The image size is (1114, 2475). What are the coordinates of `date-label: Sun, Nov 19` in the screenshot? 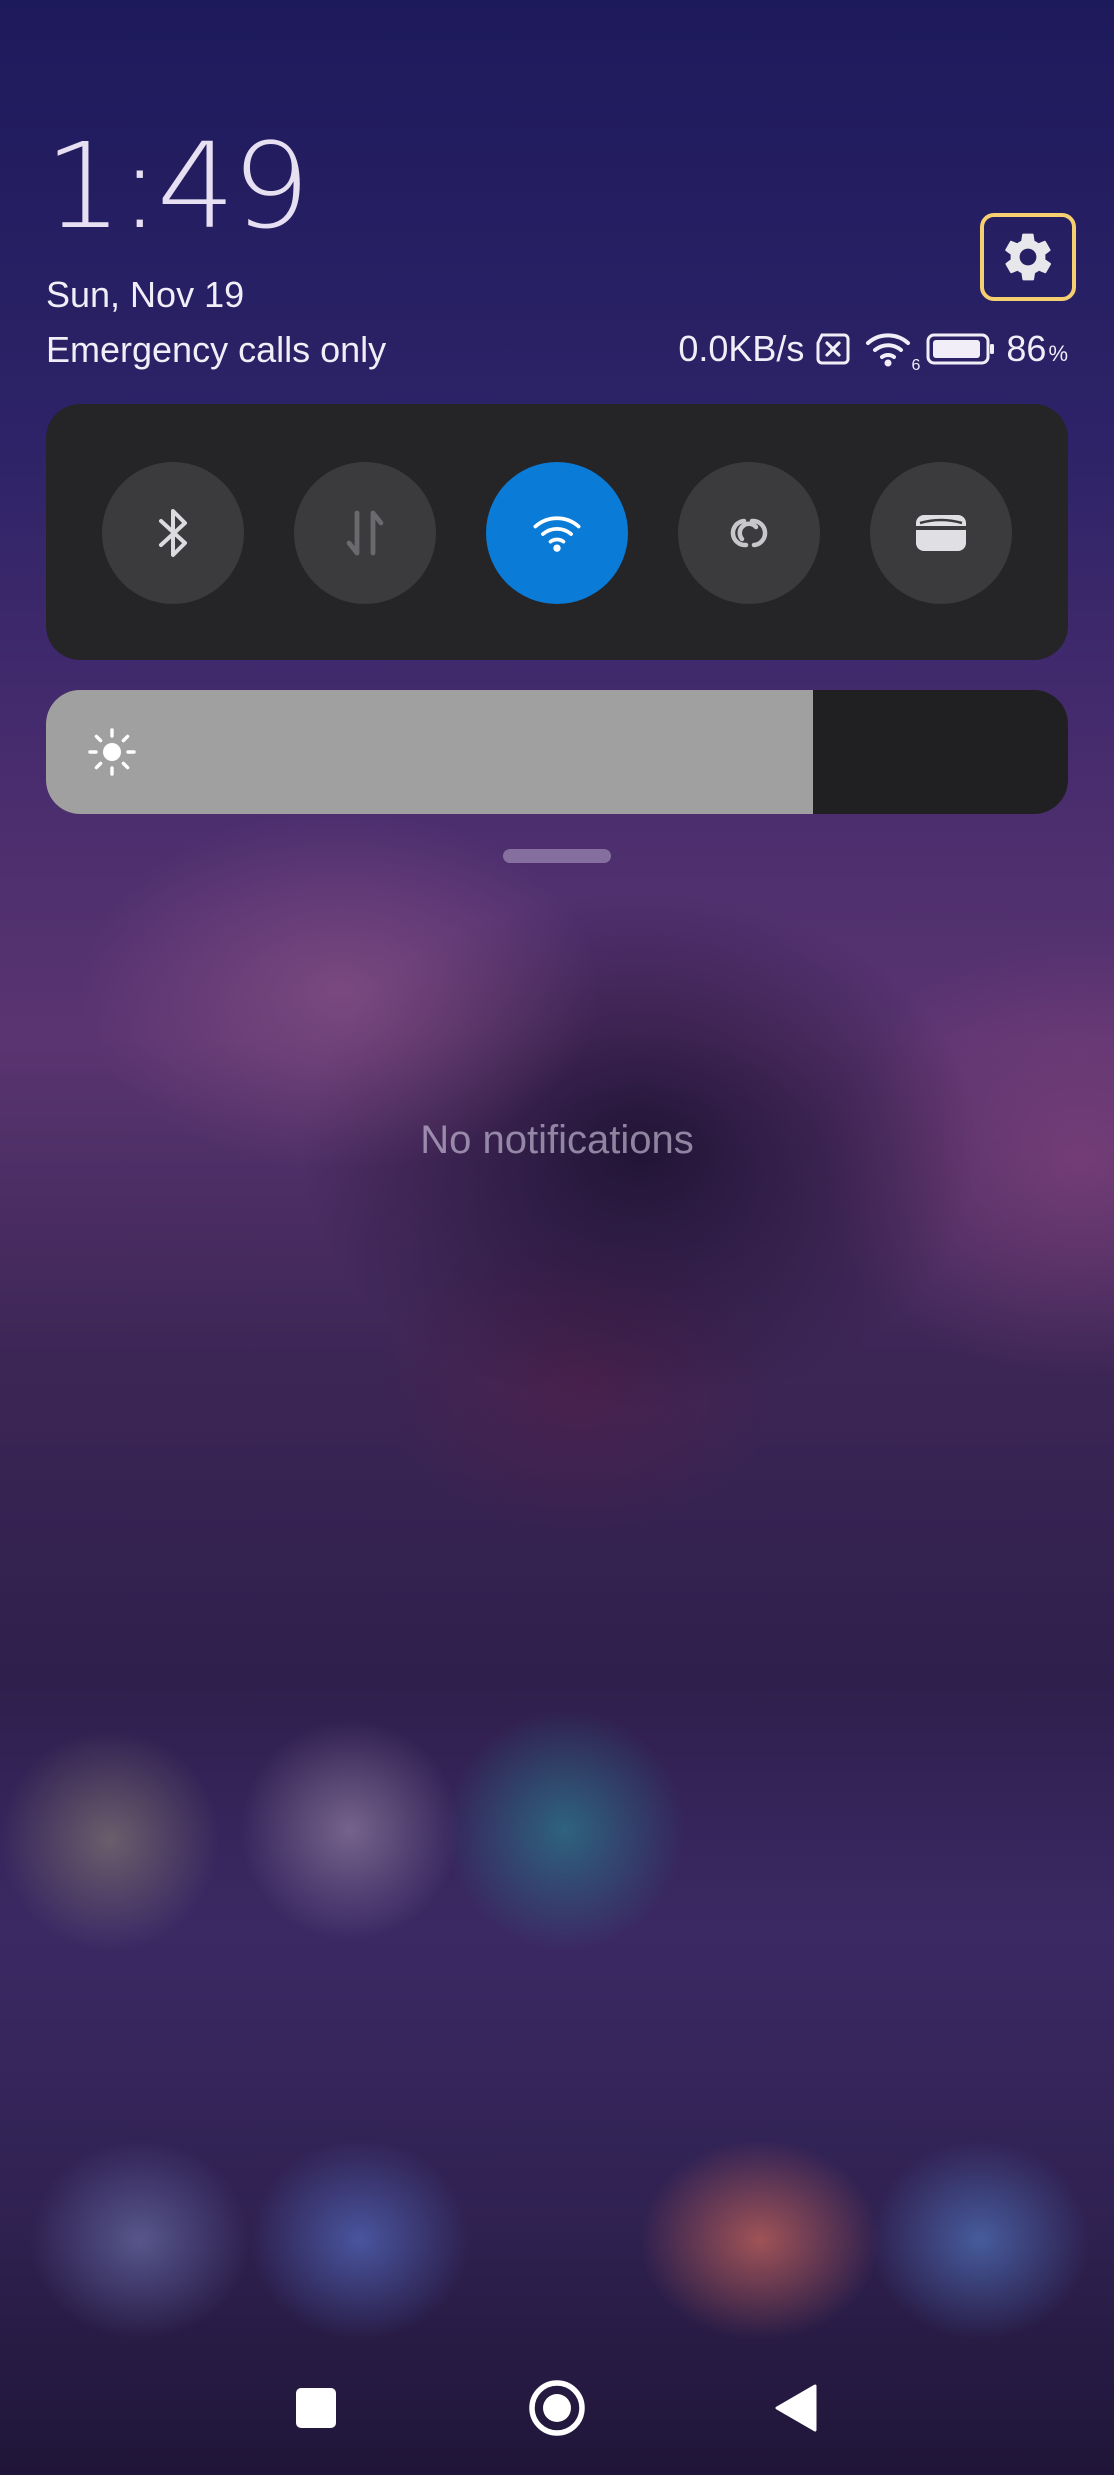 It's located at (145, 294).